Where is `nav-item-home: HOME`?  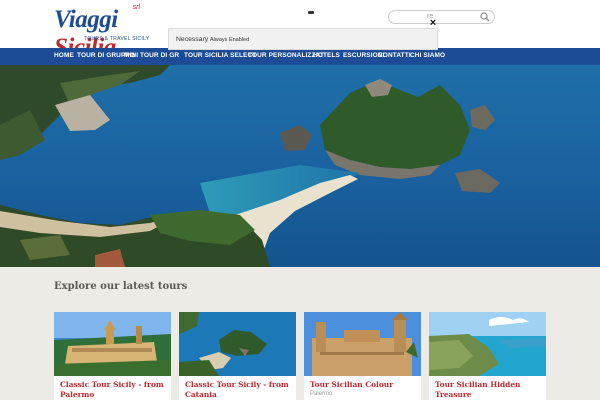 nav-item-home: HOME is located at coordinates (64, 55).